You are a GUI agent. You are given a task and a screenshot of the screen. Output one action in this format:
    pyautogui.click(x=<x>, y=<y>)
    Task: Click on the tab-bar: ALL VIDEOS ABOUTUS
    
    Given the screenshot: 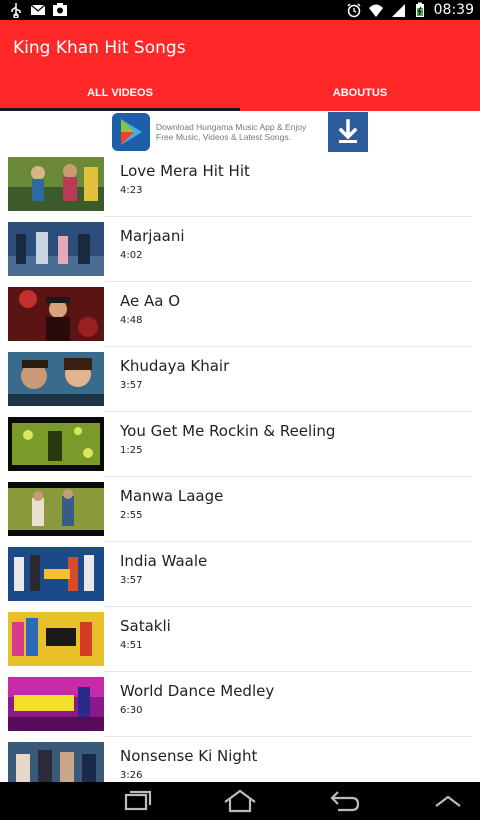 What is the action you would take?
    pyautogui.click(x=240, y=95)
    